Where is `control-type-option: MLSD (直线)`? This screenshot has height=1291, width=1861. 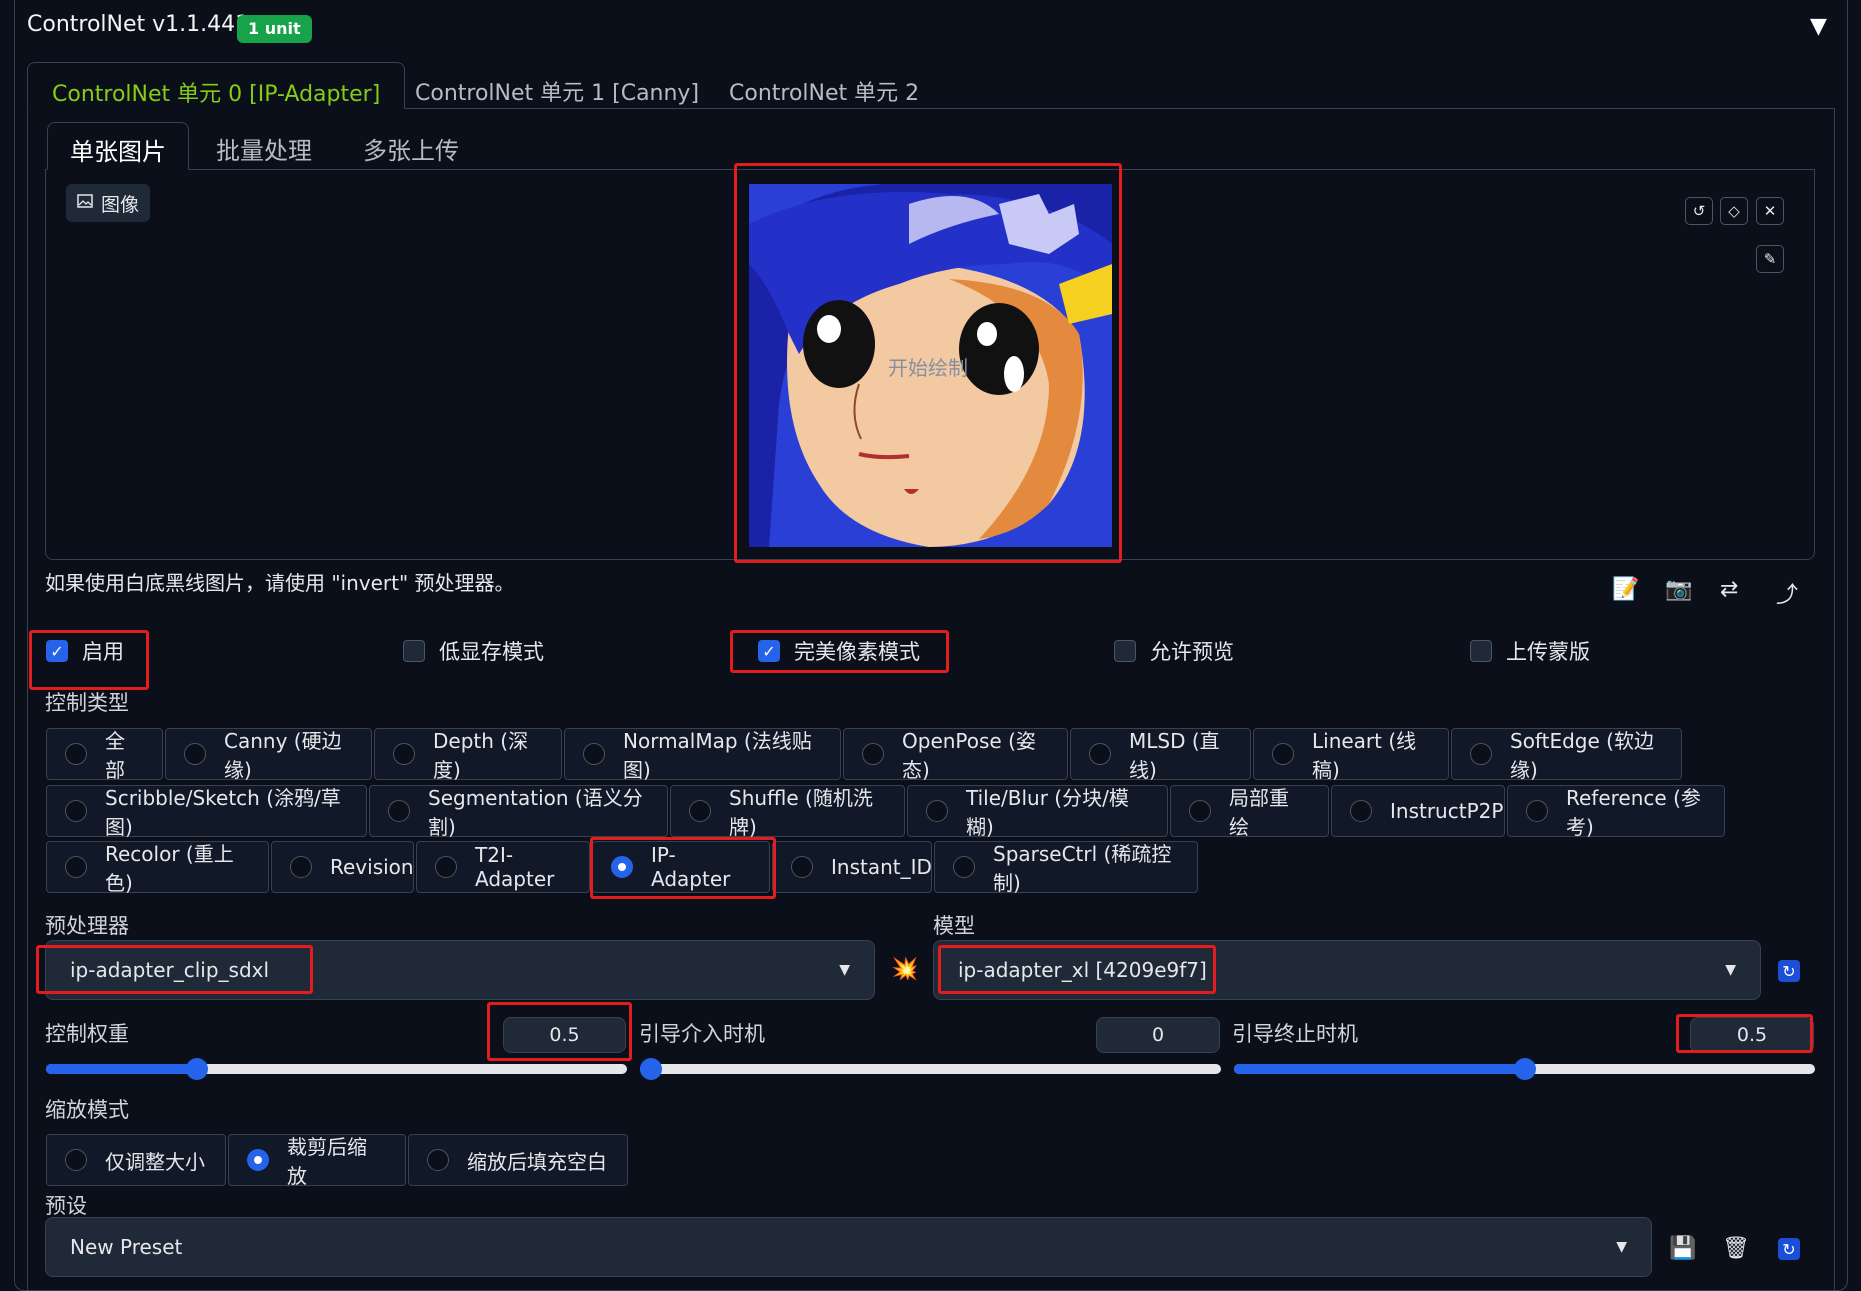 control-type-option: MLSD (直线) is located at coordinates (1160, 755).